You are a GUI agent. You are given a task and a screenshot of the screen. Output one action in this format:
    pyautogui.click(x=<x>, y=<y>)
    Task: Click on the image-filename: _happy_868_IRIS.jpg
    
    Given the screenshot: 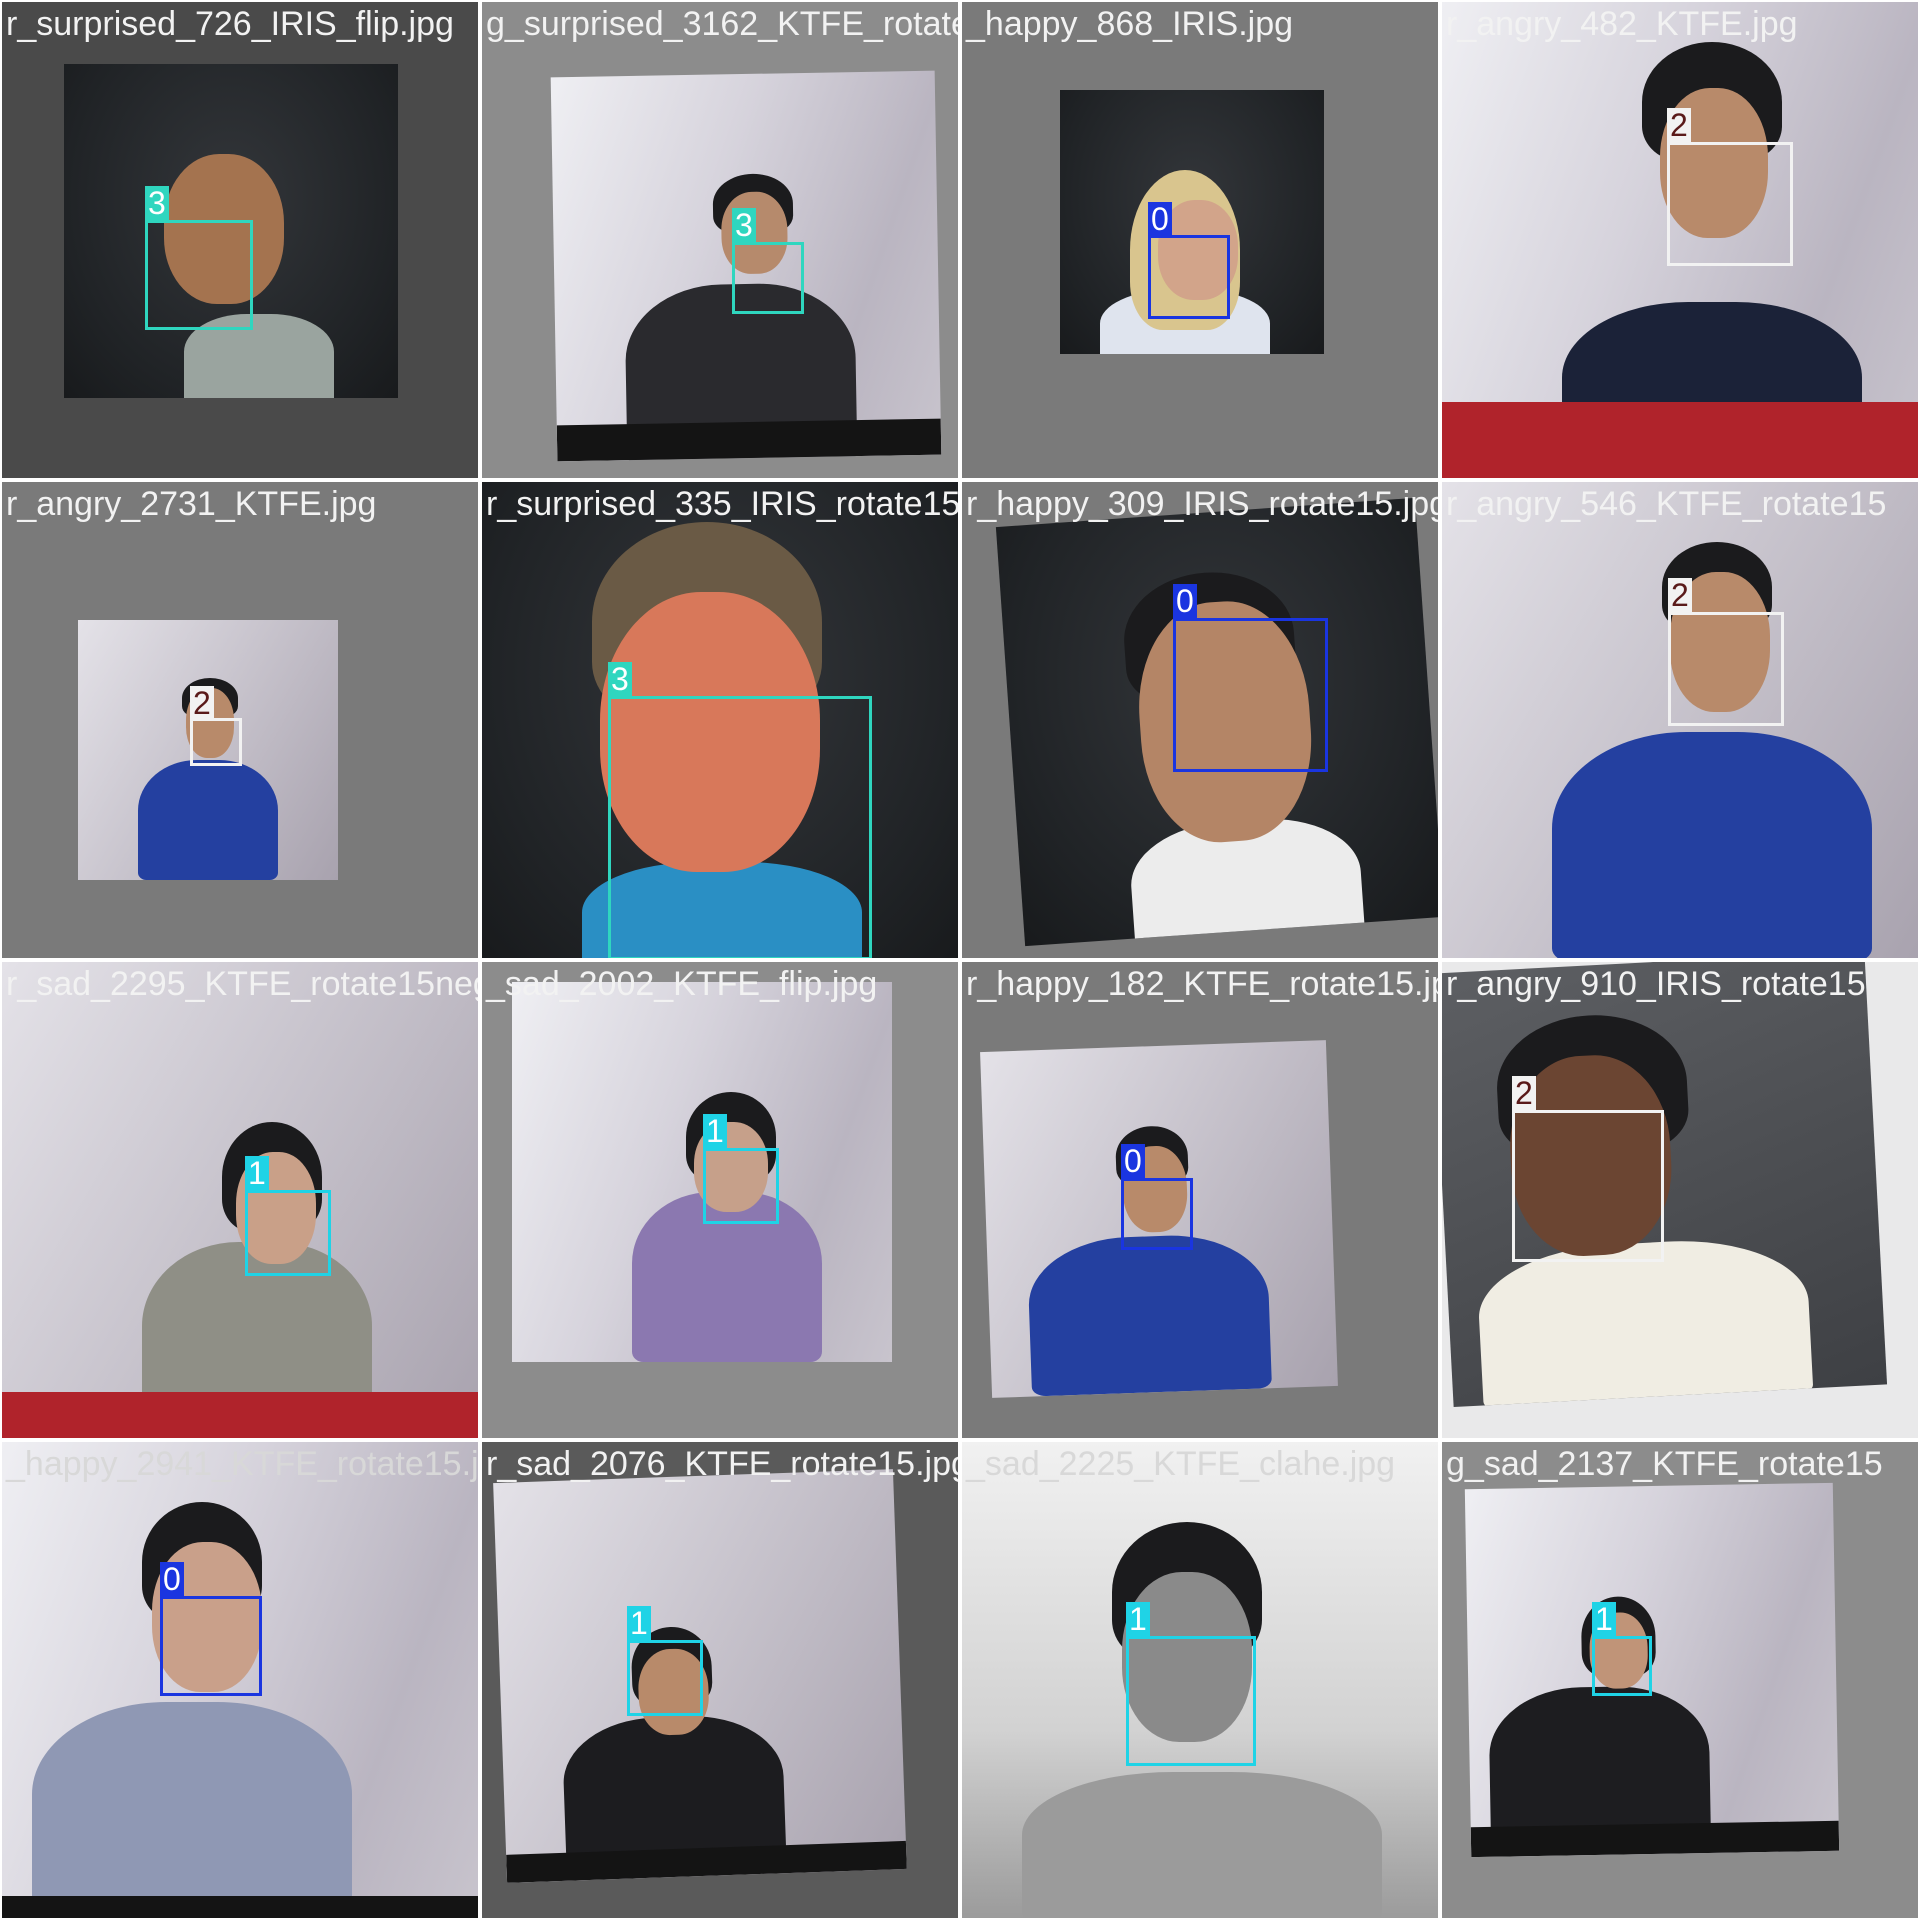 What is the action you would take?
    pyautogui.click(x=1130, y=24)
    